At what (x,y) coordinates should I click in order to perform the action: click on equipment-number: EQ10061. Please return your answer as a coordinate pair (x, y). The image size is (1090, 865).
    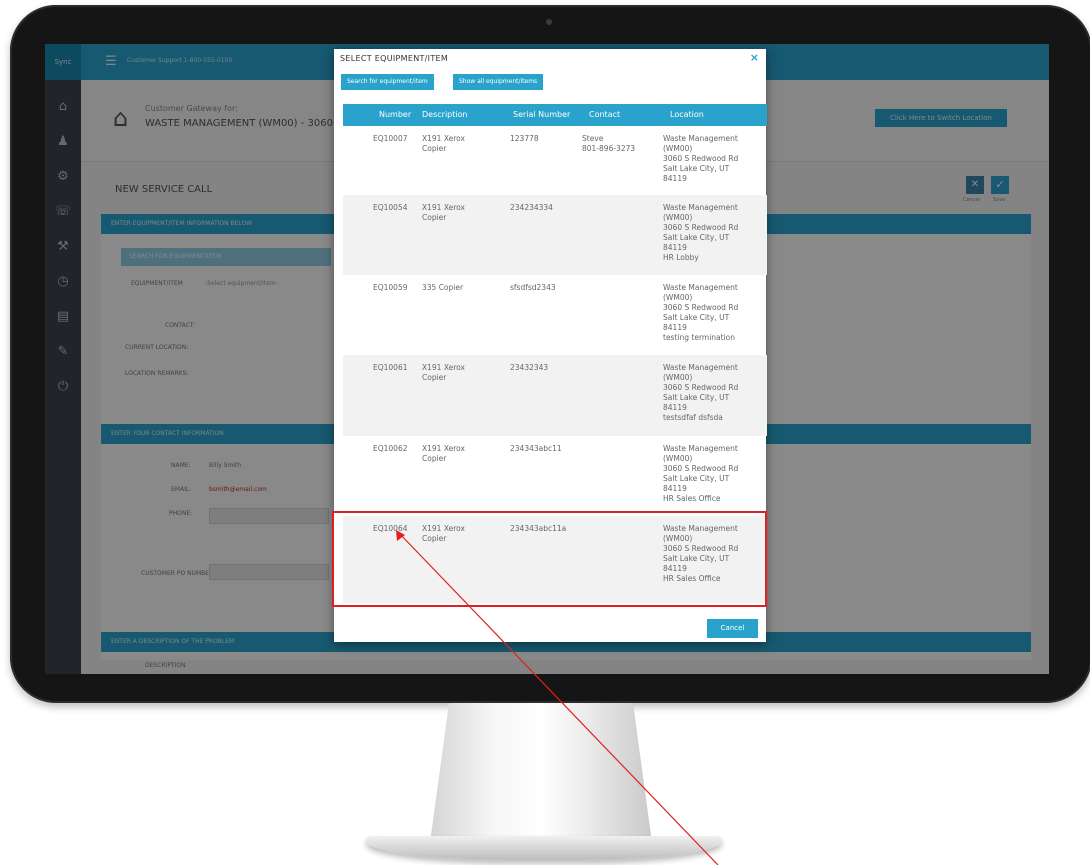
    Looking at the image, I should click on (390, 367).